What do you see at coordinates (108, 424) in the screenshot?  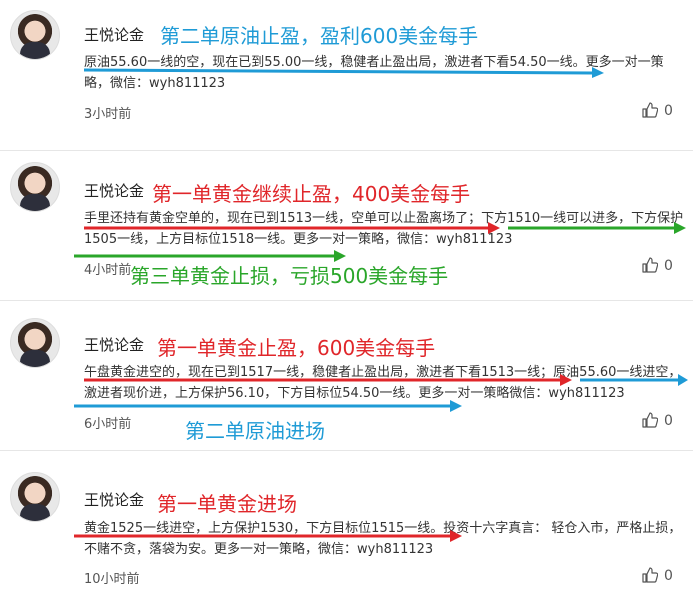 I see `post-timestamp: 6小时前` at bounding box center [108, 424].